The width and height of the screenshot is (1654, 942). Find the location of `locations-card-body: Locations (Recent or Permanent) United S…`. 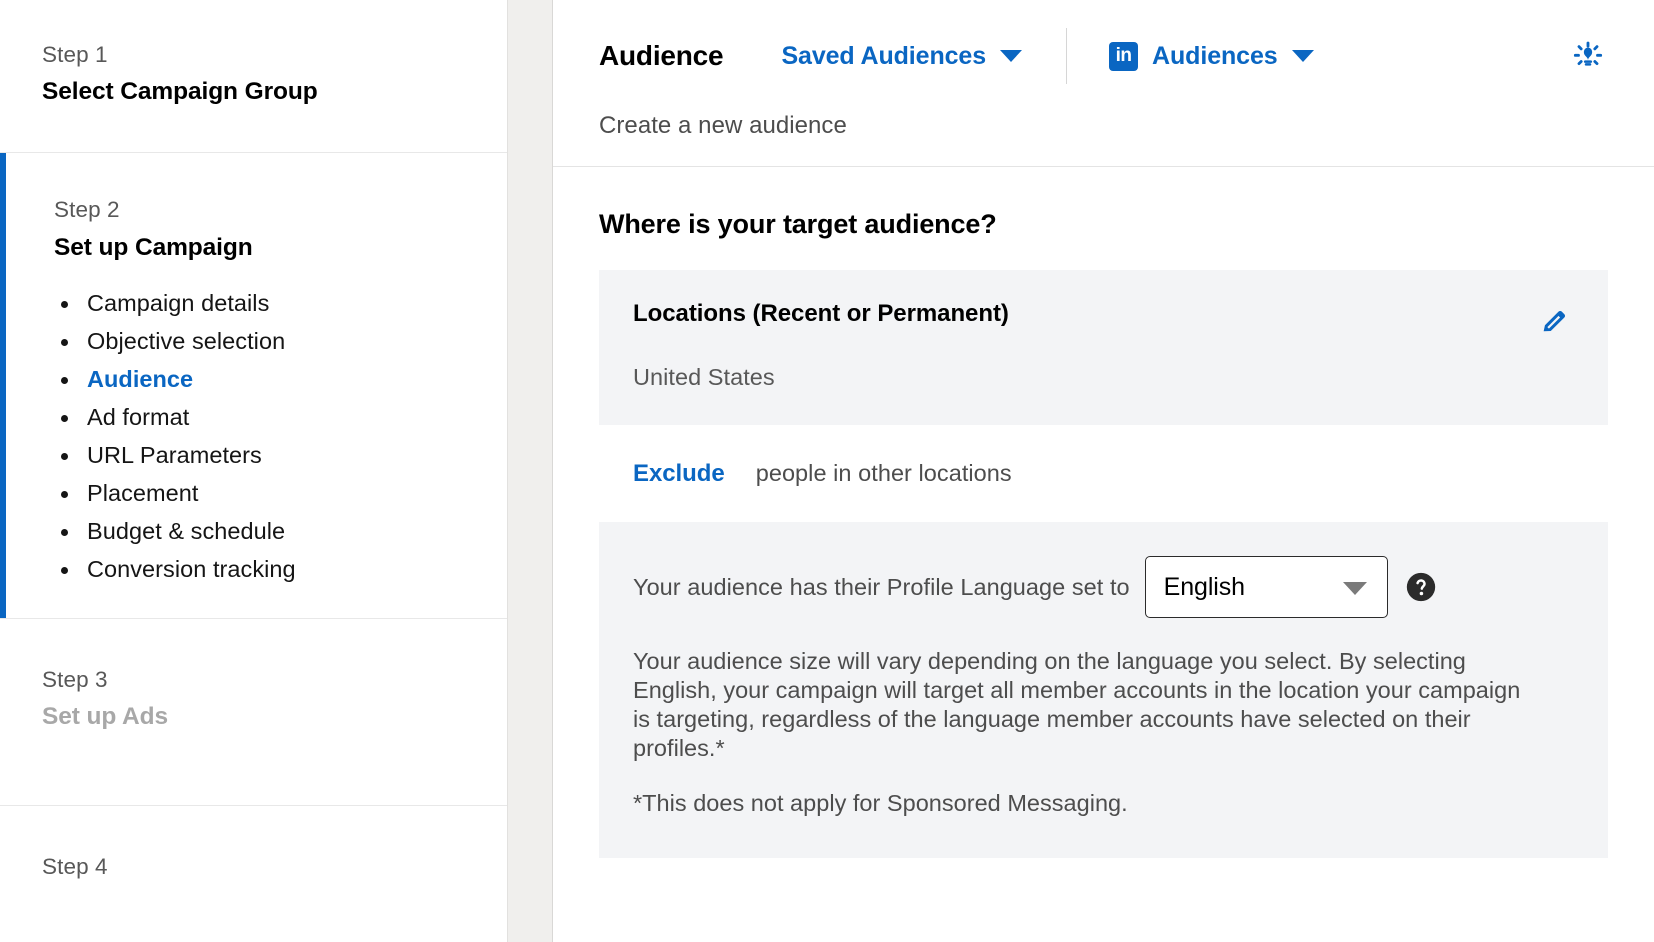

locations-card-body: Locations (Recent or Permanent) United S… is located at coordinates (1084, 345).